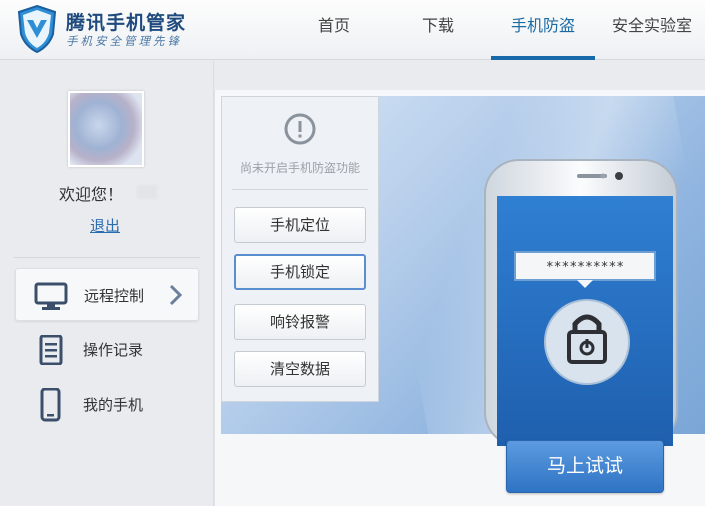  What do you see at coordinates (652, 30) in the screenshot?
I see `nav-security-lab: 安全实验室` at bounding box center [652, 30].